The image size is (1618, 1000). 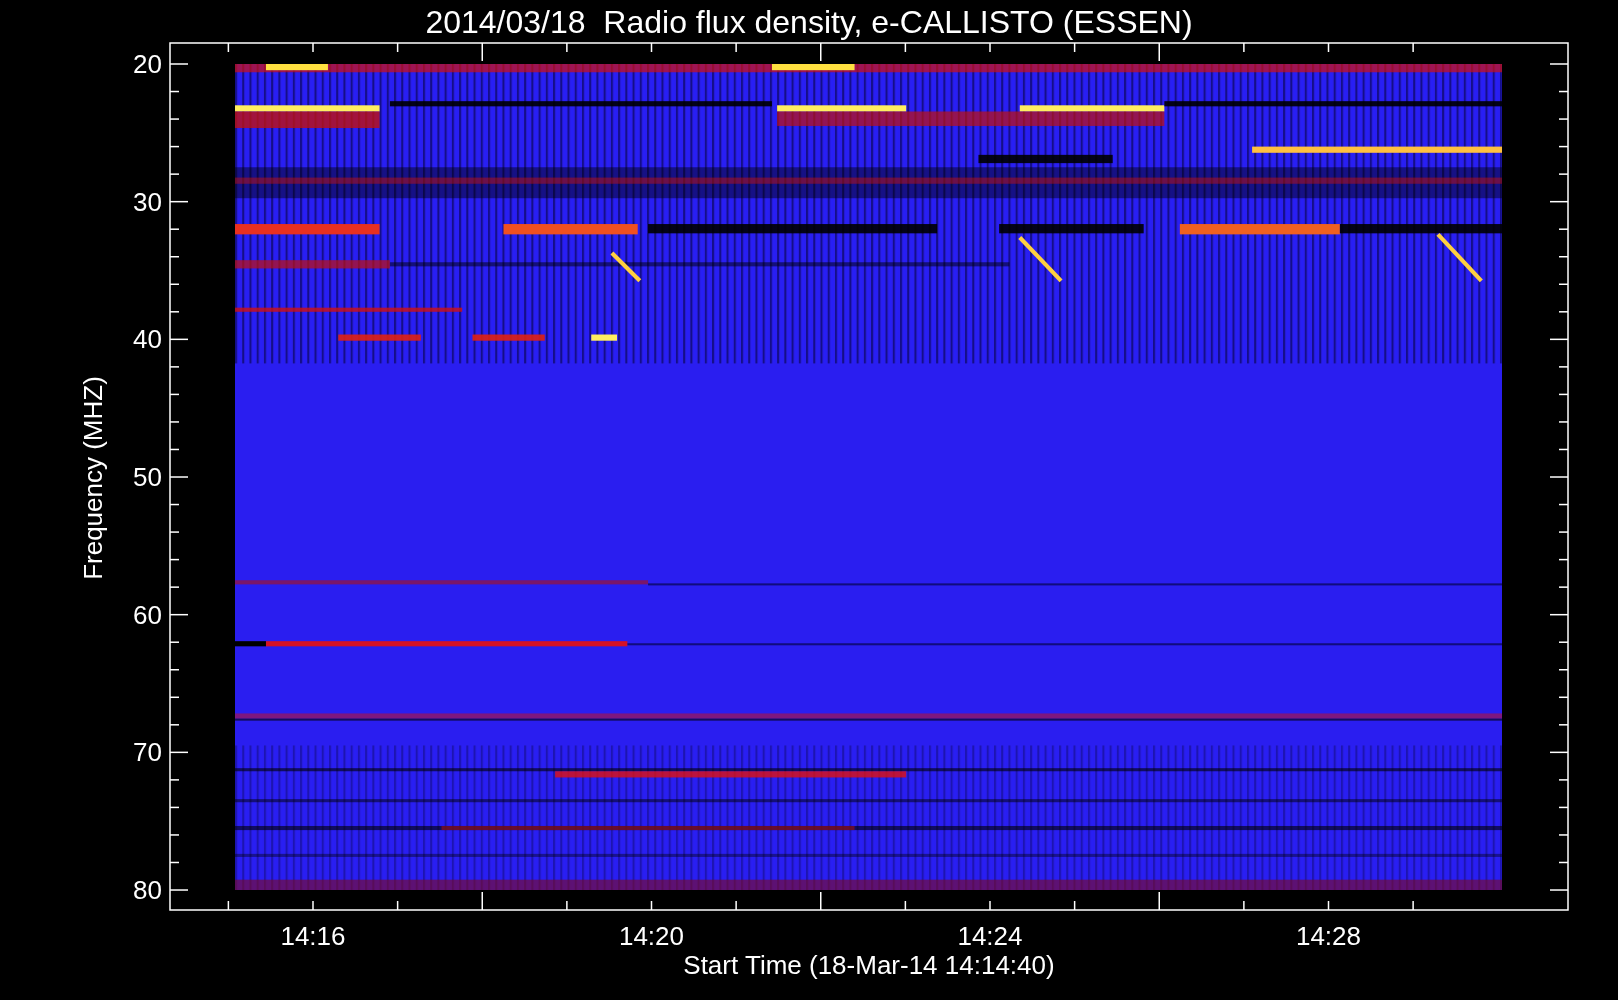 What do you see at coordinates (1328, 936) in the screenshot?
I see `x-tick-label: 14:28` at bounding box center [1328, 936].